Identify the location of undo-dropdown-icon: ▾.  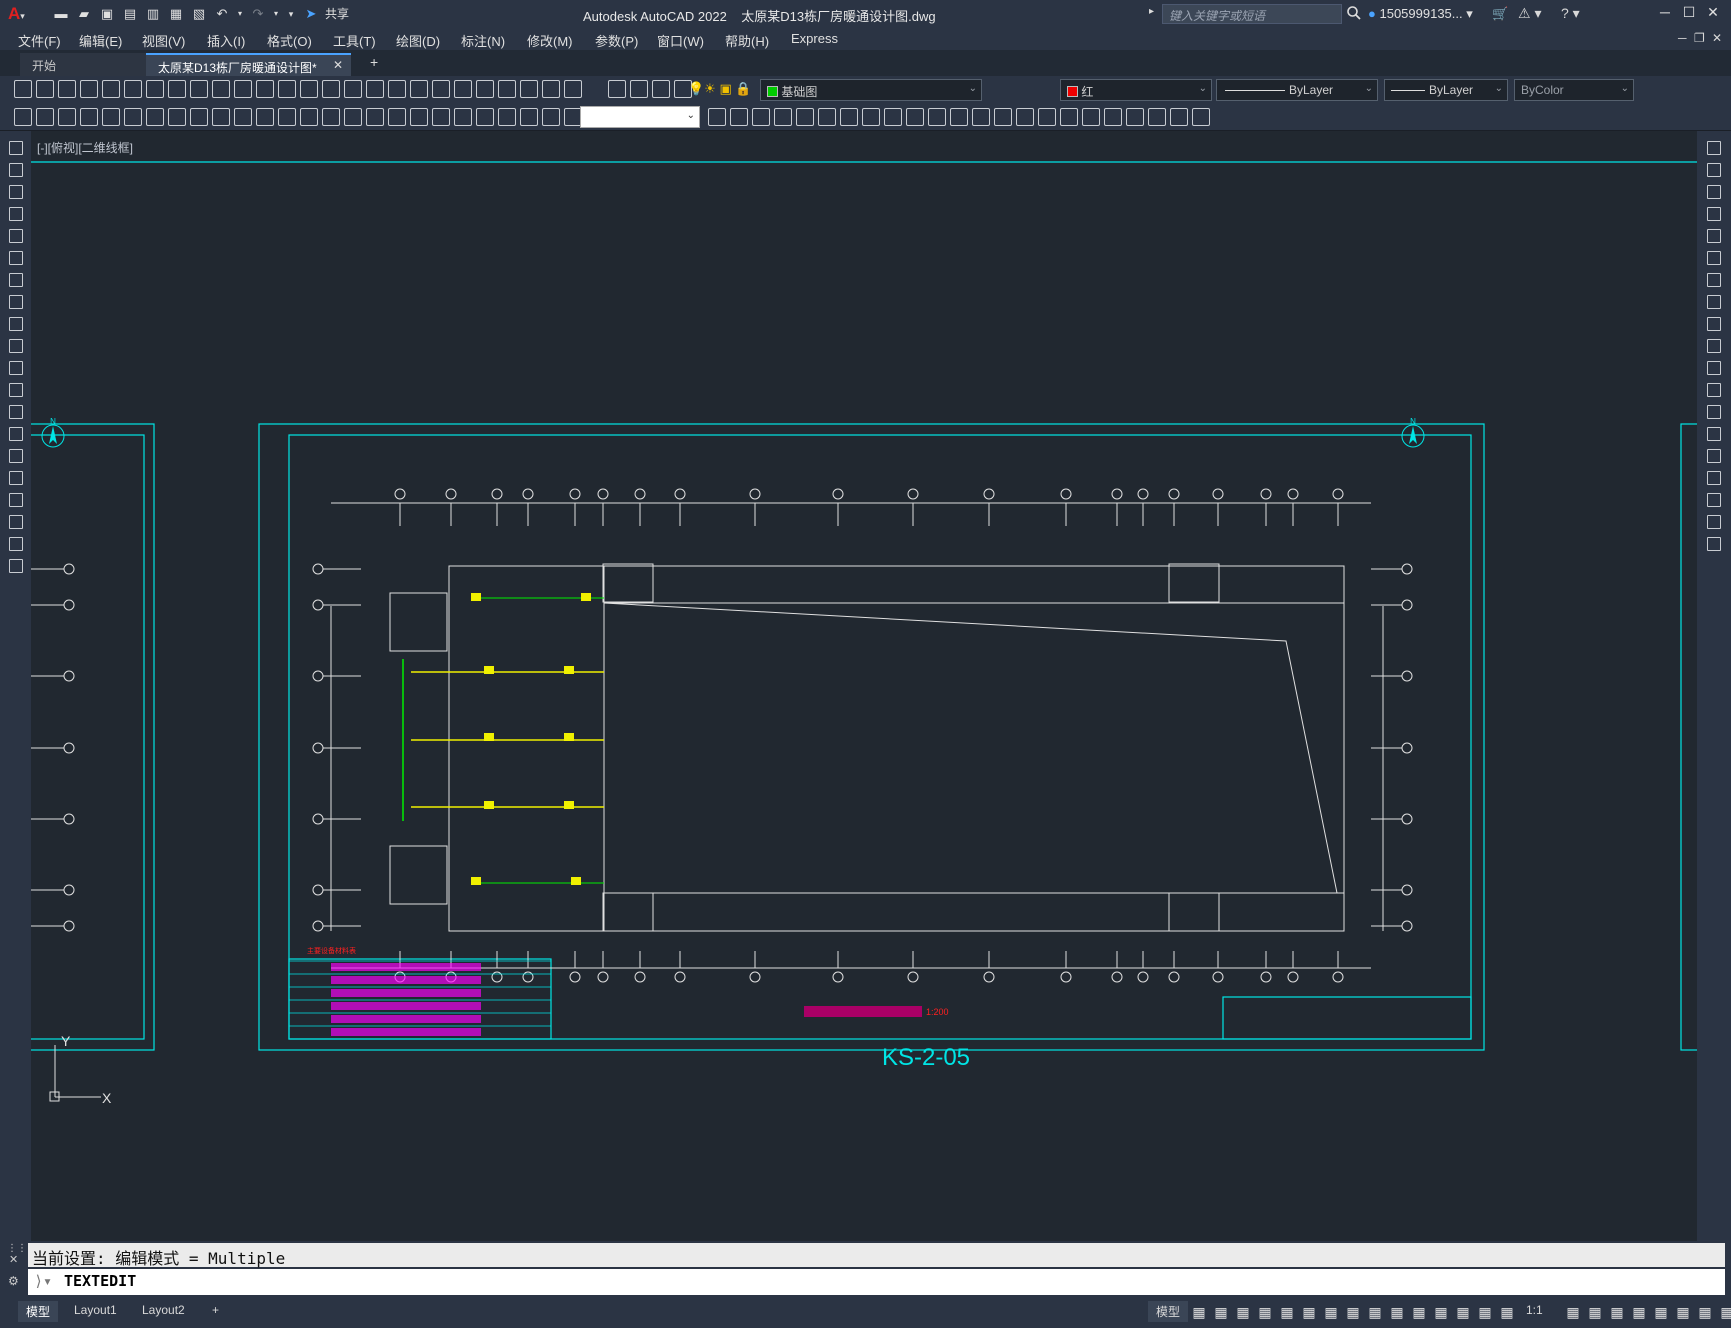
(240, 14).